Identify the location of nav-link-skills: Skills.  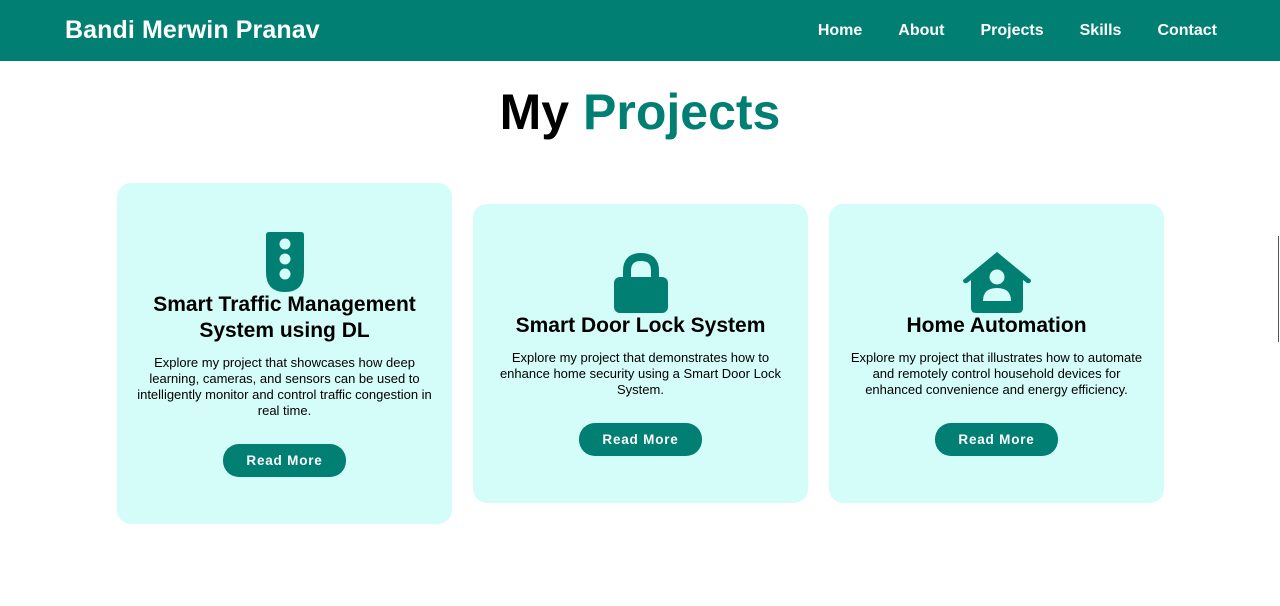
(1101, 31).